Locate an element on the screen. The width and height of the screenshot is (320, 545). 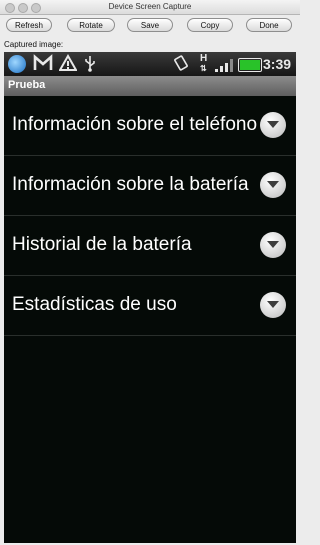
status-bar: H ⇅ 3:39 is located at coordinates (150, 64).